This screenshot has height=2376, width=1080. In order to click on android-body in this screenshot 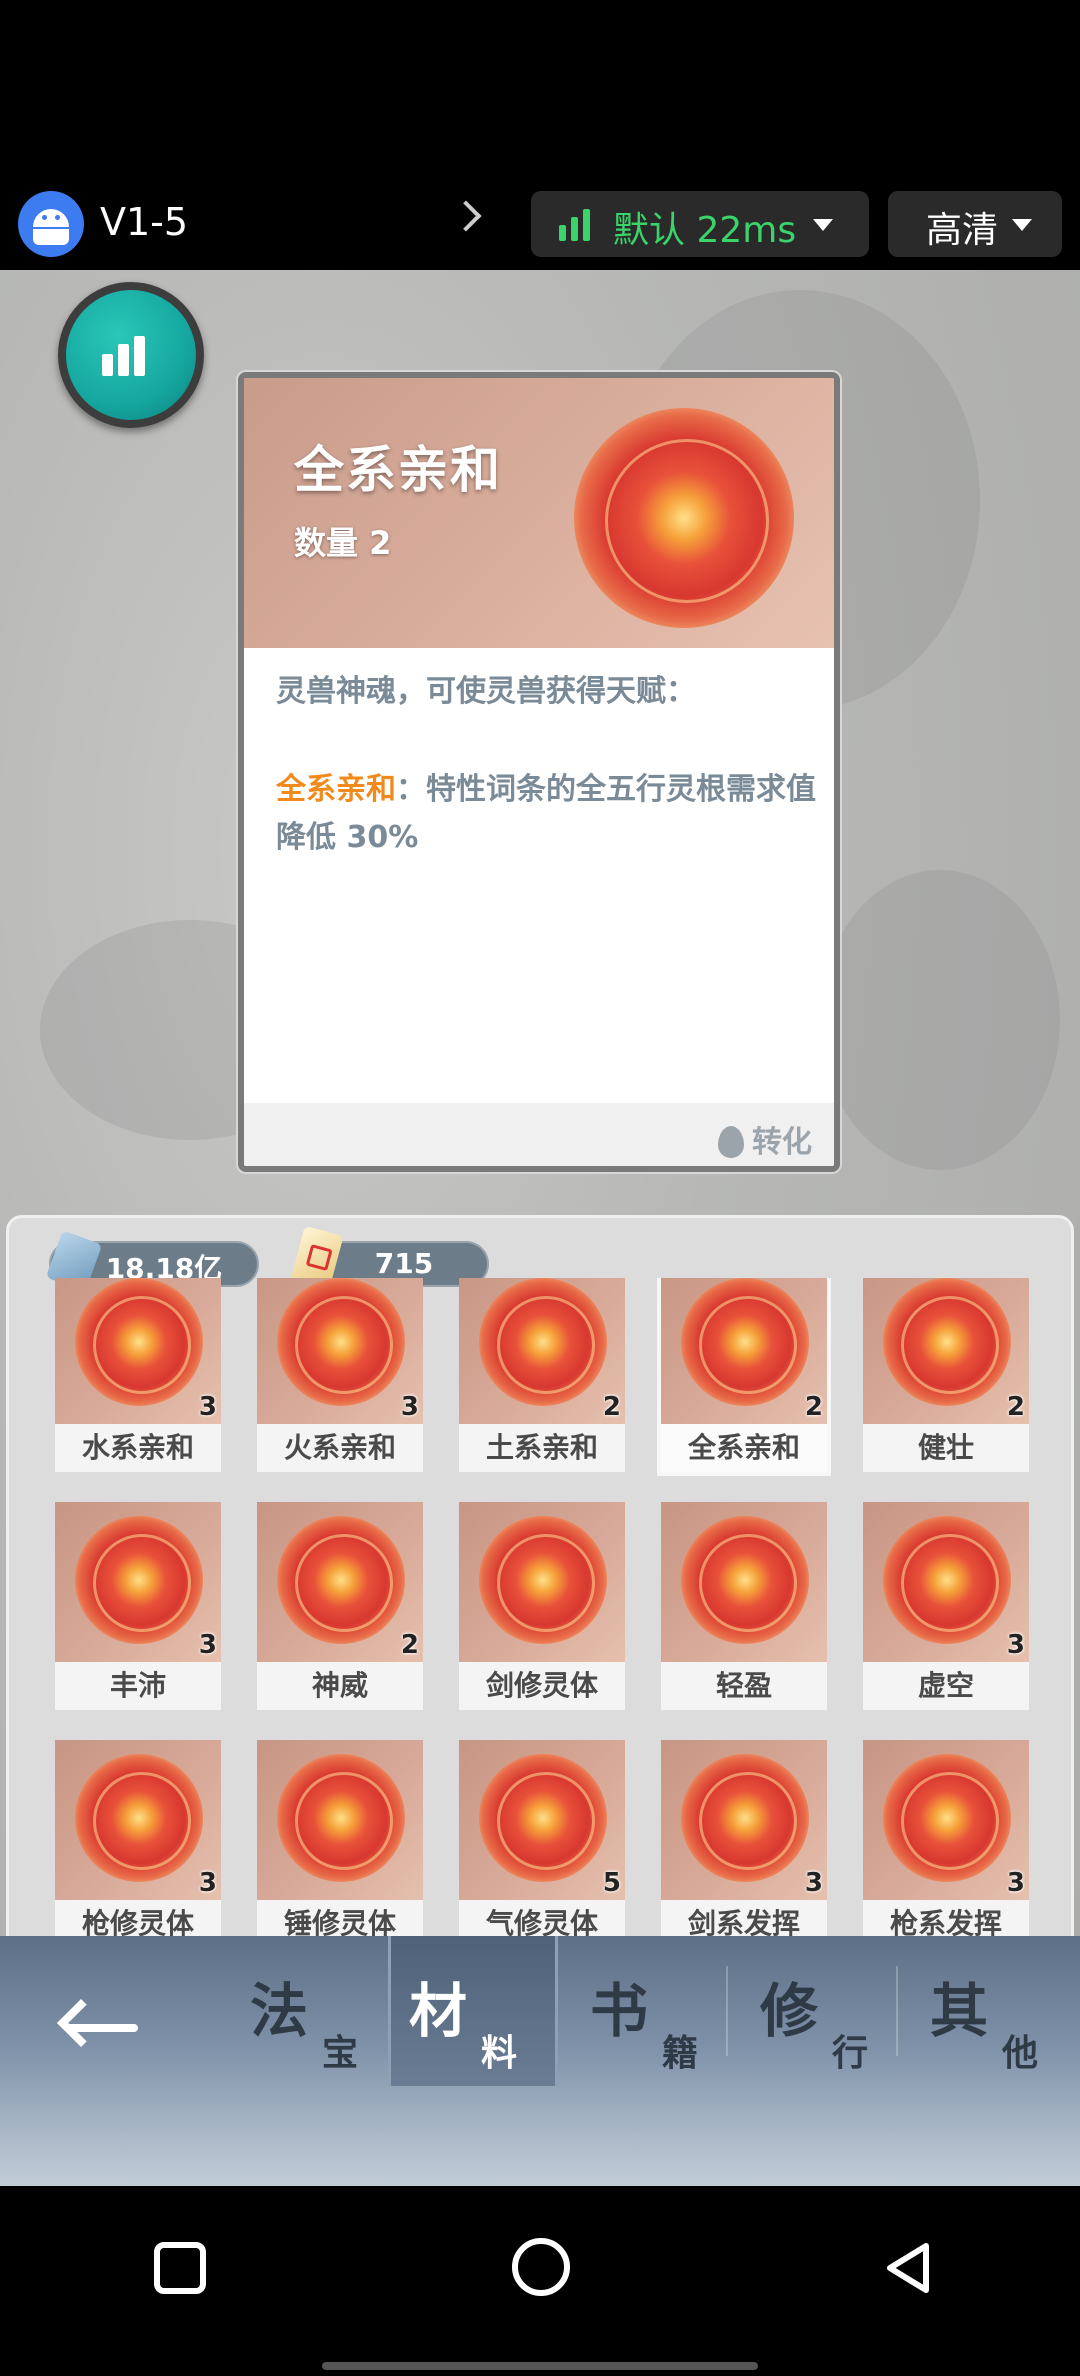, I will do `click(51, 237)`.